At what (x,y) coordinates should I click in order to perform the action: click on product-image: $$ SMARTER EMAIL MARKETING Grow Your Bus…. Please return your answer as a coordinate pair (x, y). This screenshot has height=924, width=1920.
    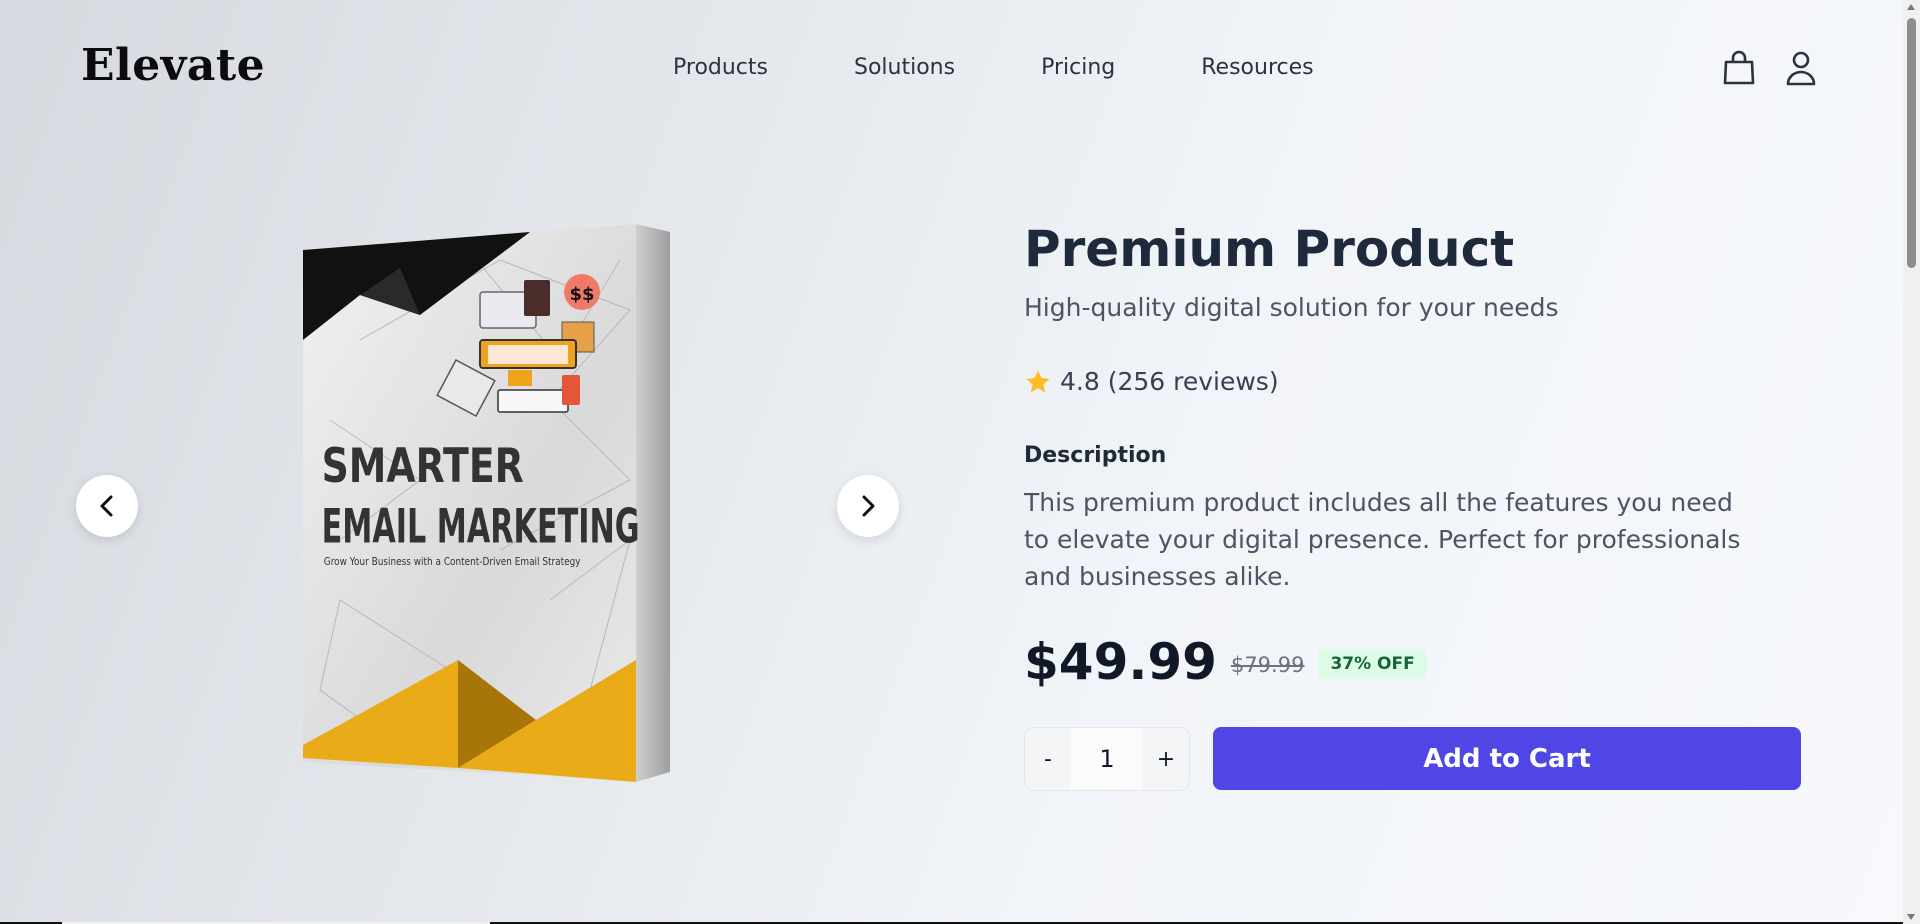
    Looking at the image, I should click on (490, 505).